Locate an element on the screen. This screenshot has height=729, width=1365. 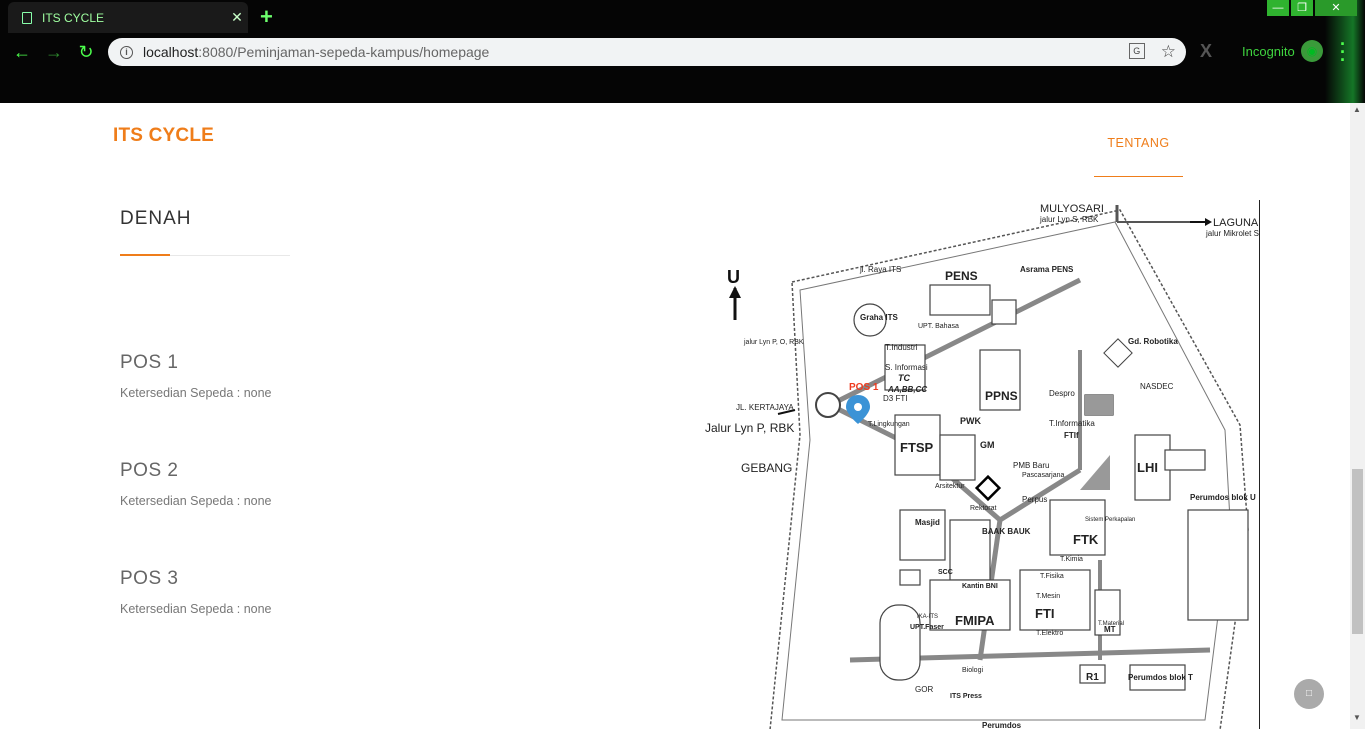
map-label: jalur Lyn P, O, RBK is located at coordinates (773, 342).